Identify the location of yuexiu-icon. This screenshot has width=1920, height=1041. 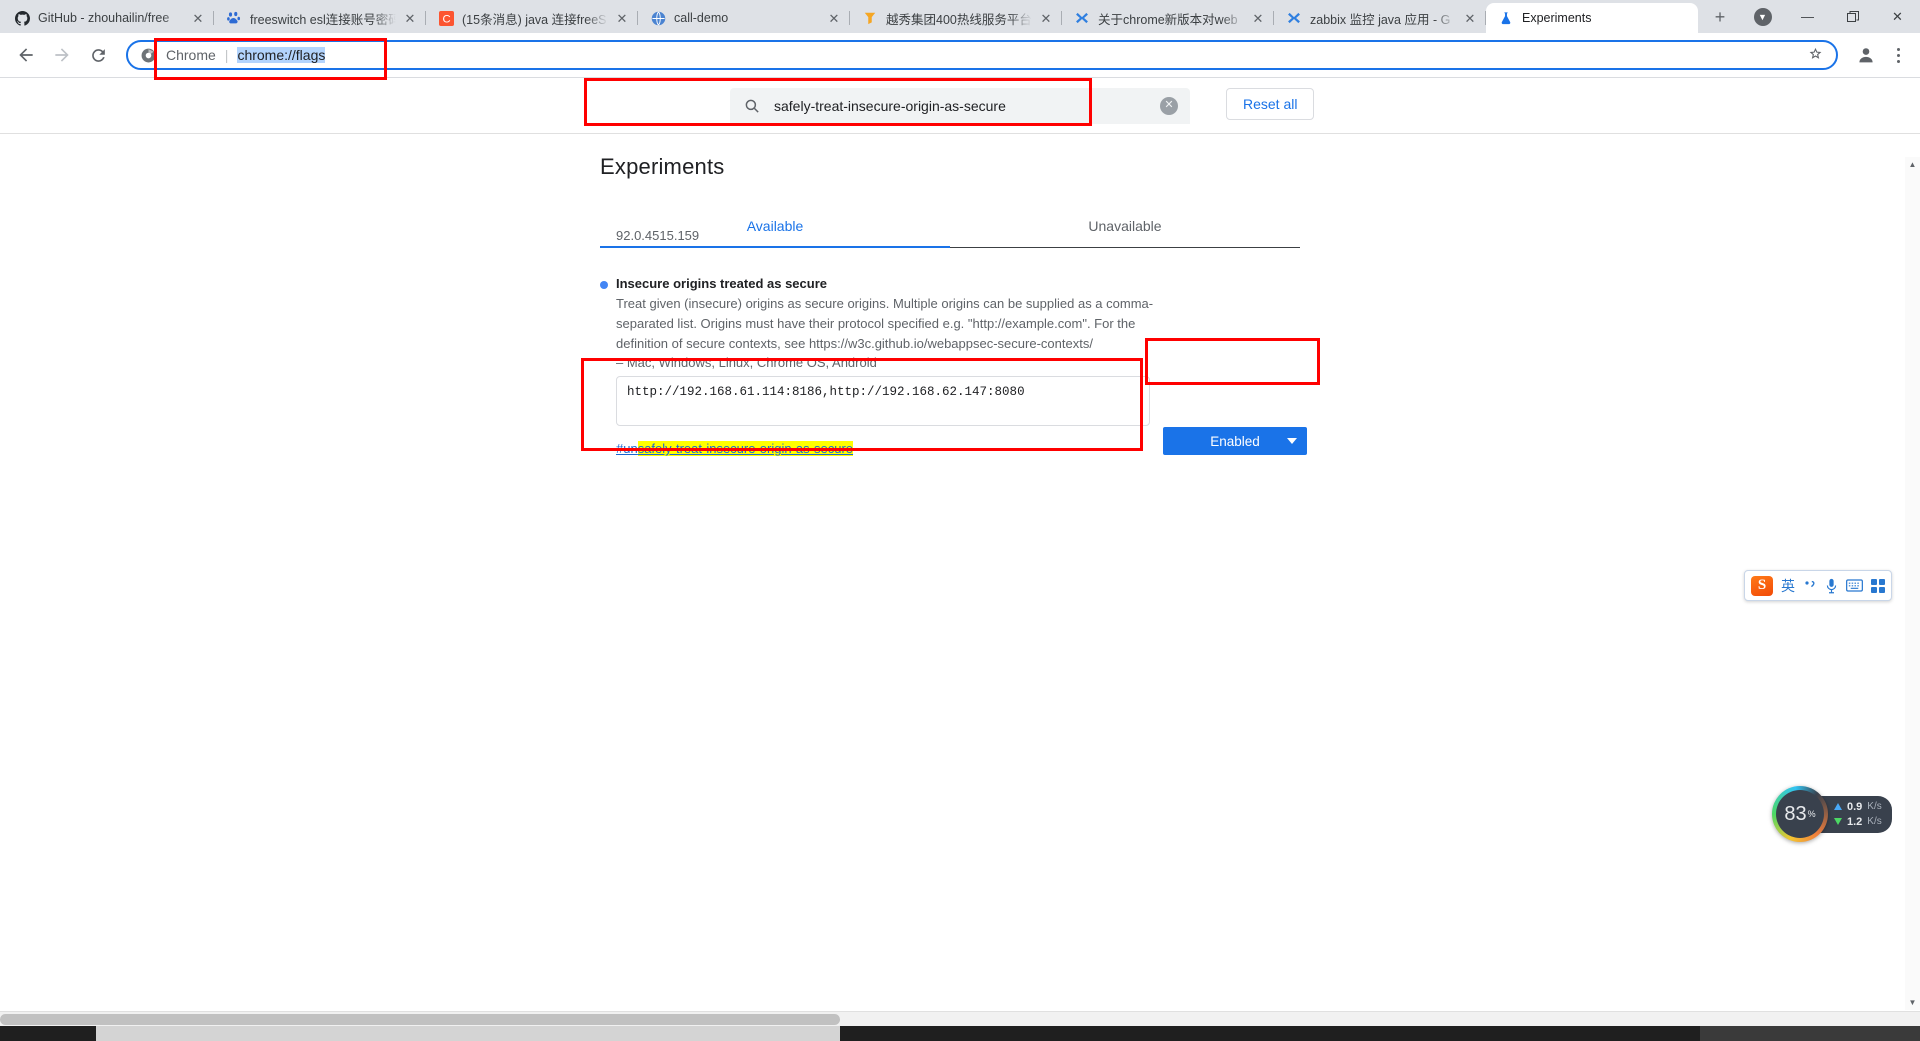
(870, 18).